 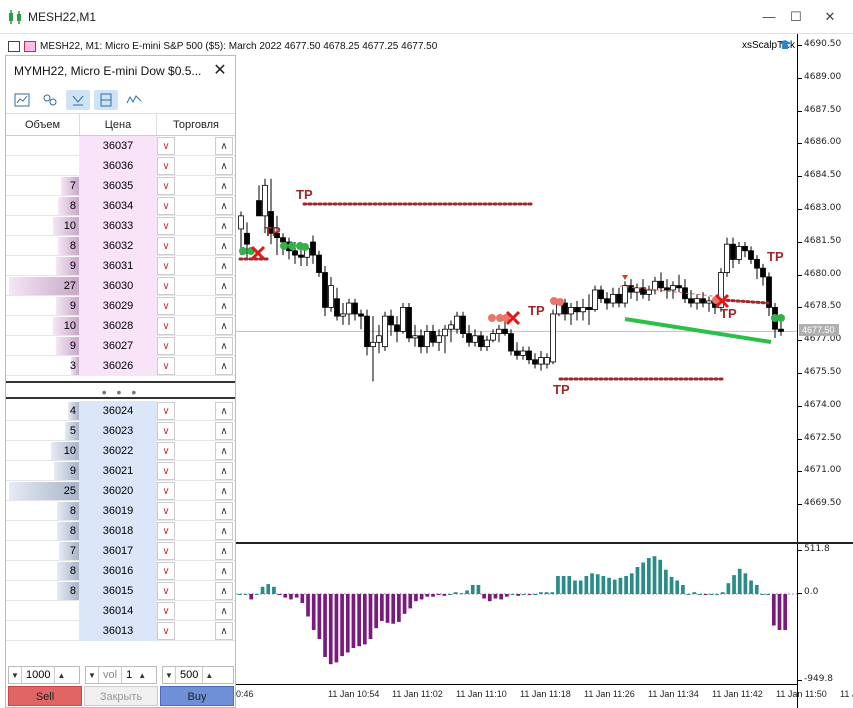 I want to click on price-cell: 36034, so click(x=118, y=206).